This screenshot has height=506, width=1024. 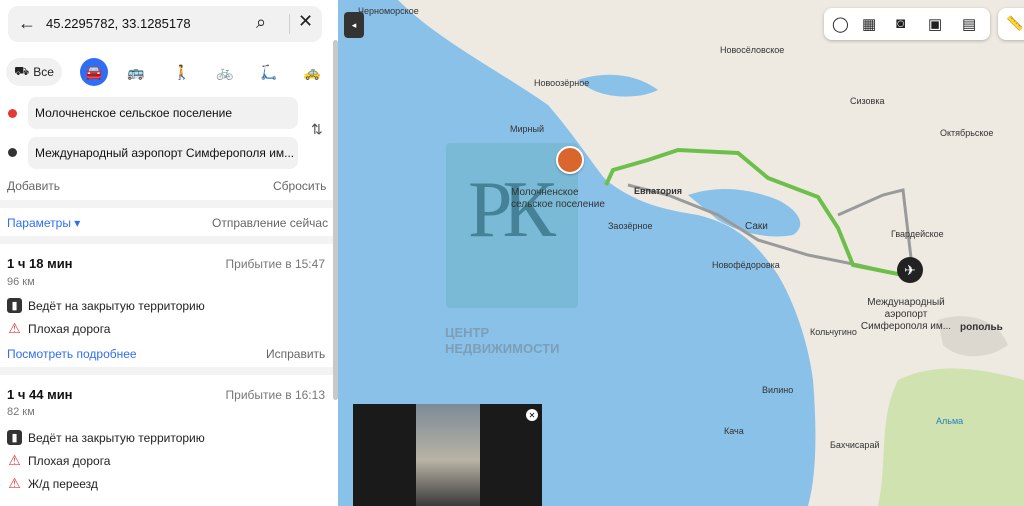 I want to click on place-label: Бахчисарай, so click(x=855, y=445).